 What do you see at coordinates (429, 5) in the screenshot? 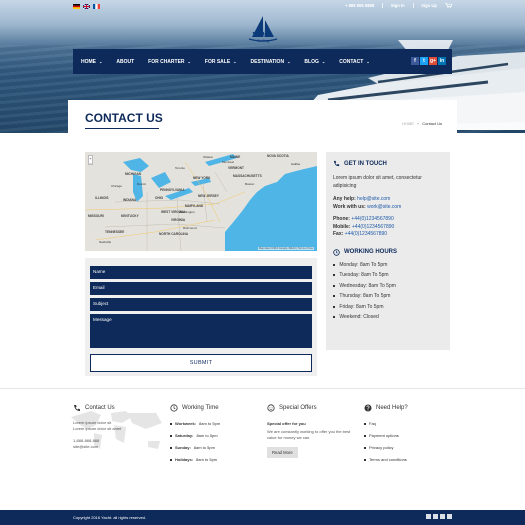
I see `sign-up-link: Sign Up` at bounding box center [429, 5].